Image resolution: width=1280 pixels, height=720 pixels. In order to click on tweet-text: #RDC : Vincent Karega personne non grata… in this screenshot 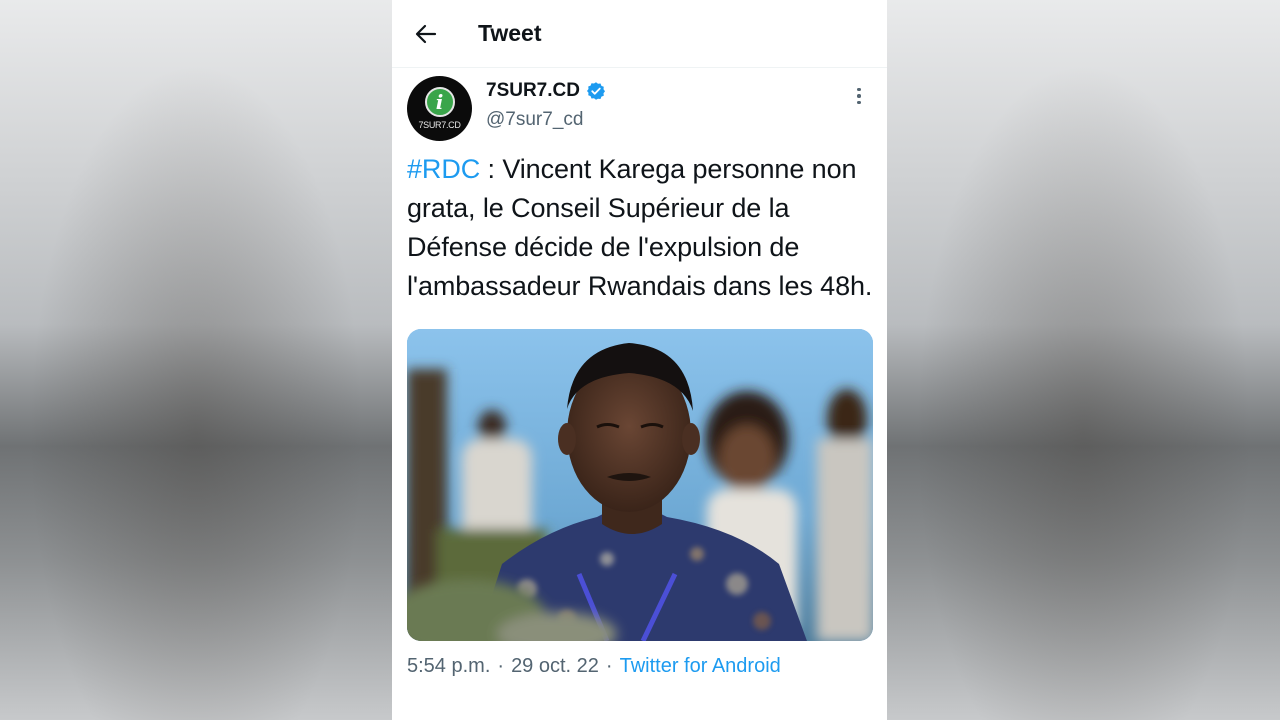, I will do `click(642, 228)`.